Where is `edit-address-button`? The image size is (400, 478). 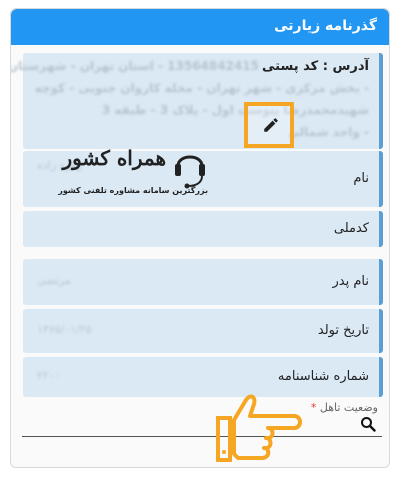
edit-address-button is located at coordinates (269, 125).